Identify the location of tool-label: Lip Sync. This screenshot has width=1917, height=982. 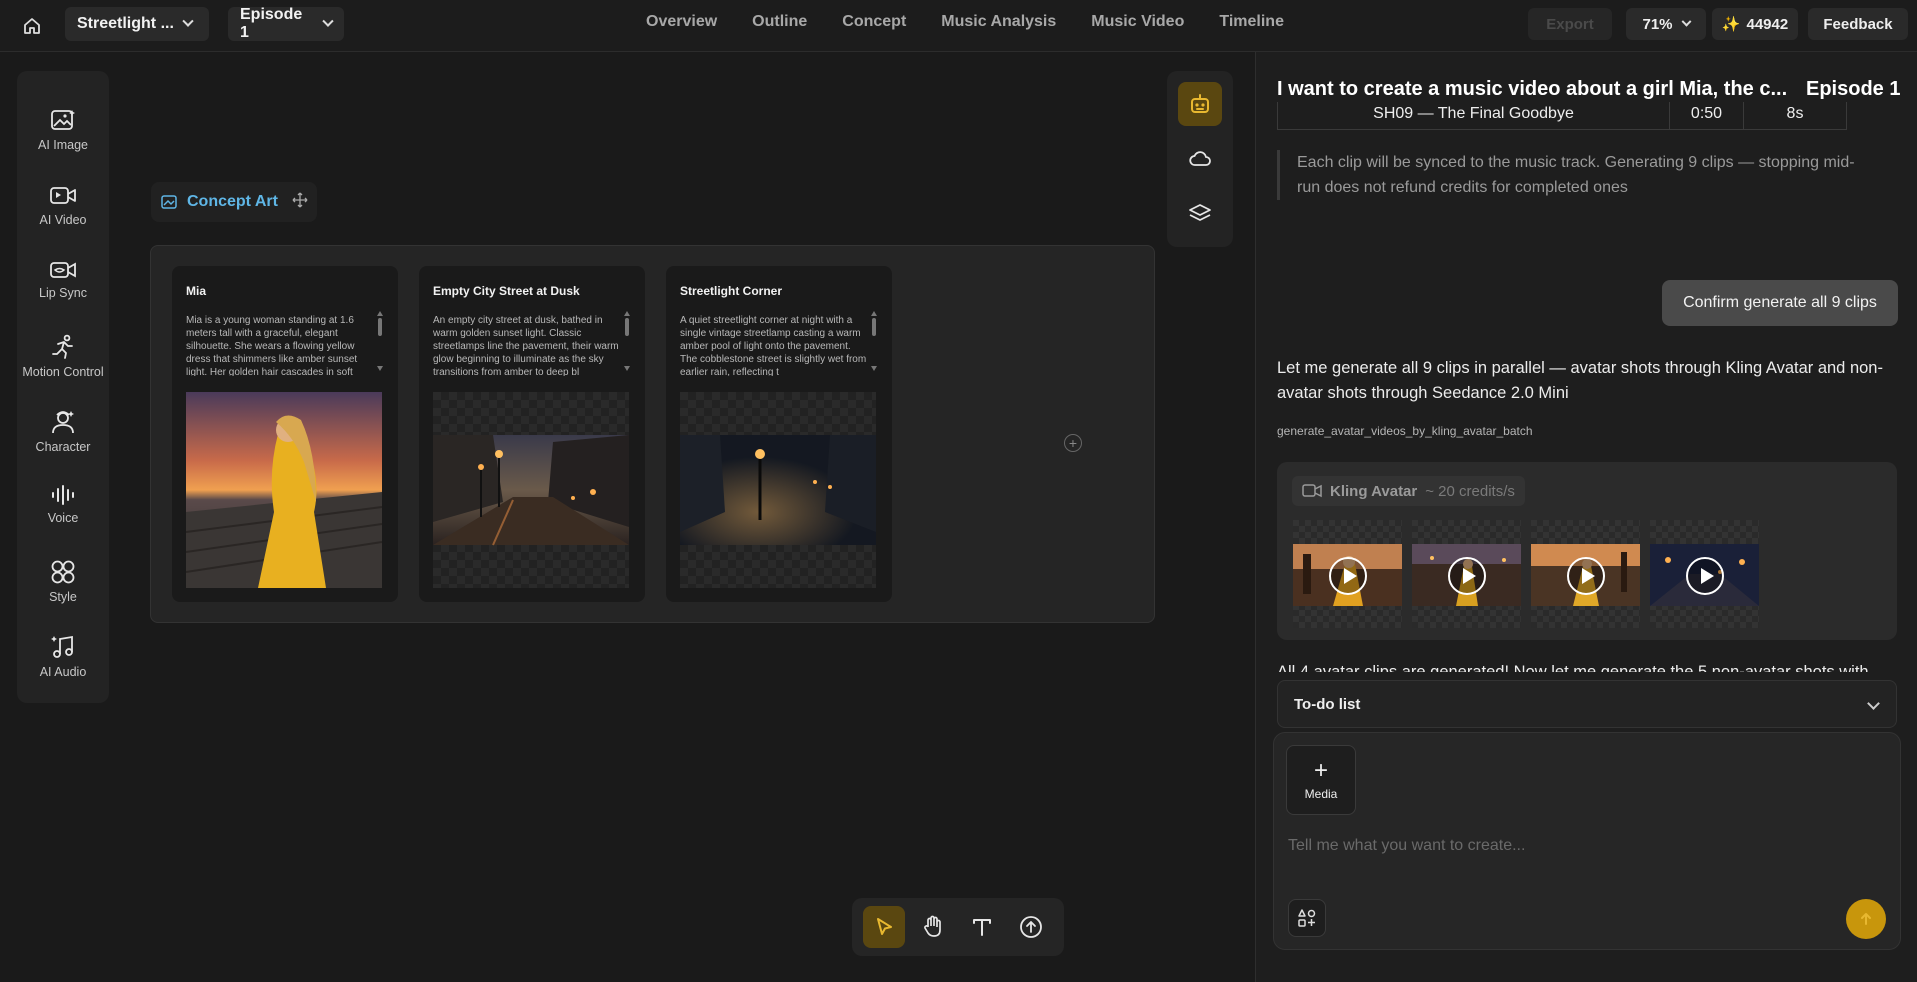
(63, 293).